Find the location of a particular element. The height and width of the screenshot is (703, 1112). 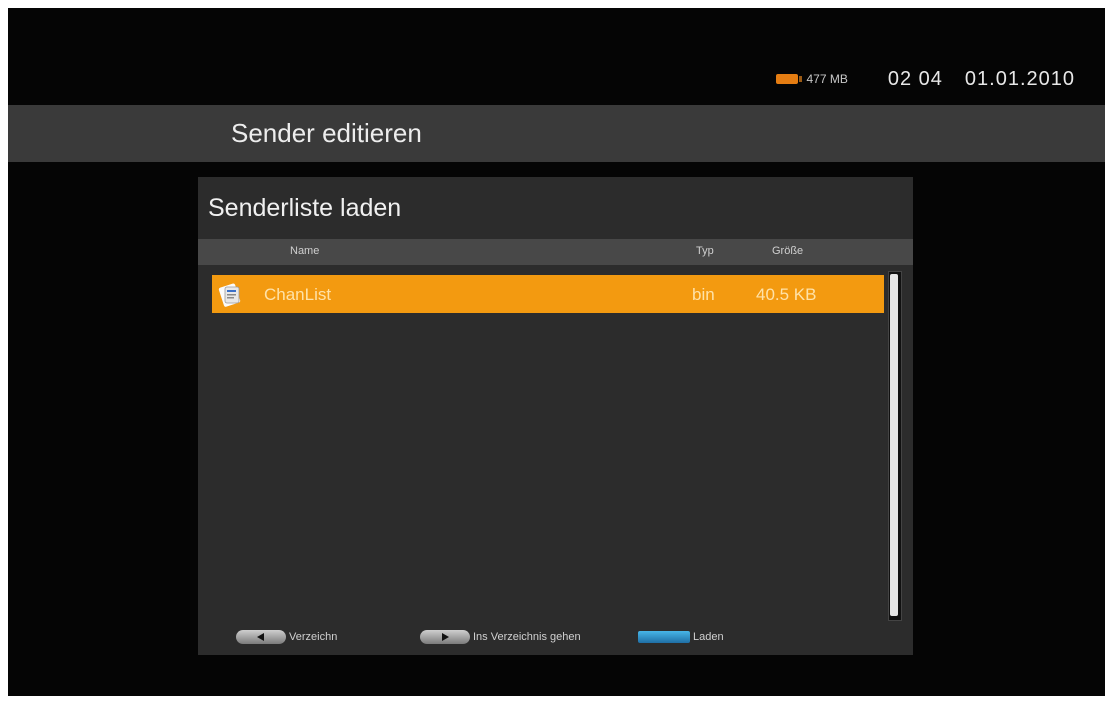

column-name: Name is located at coordinates (305, 251).